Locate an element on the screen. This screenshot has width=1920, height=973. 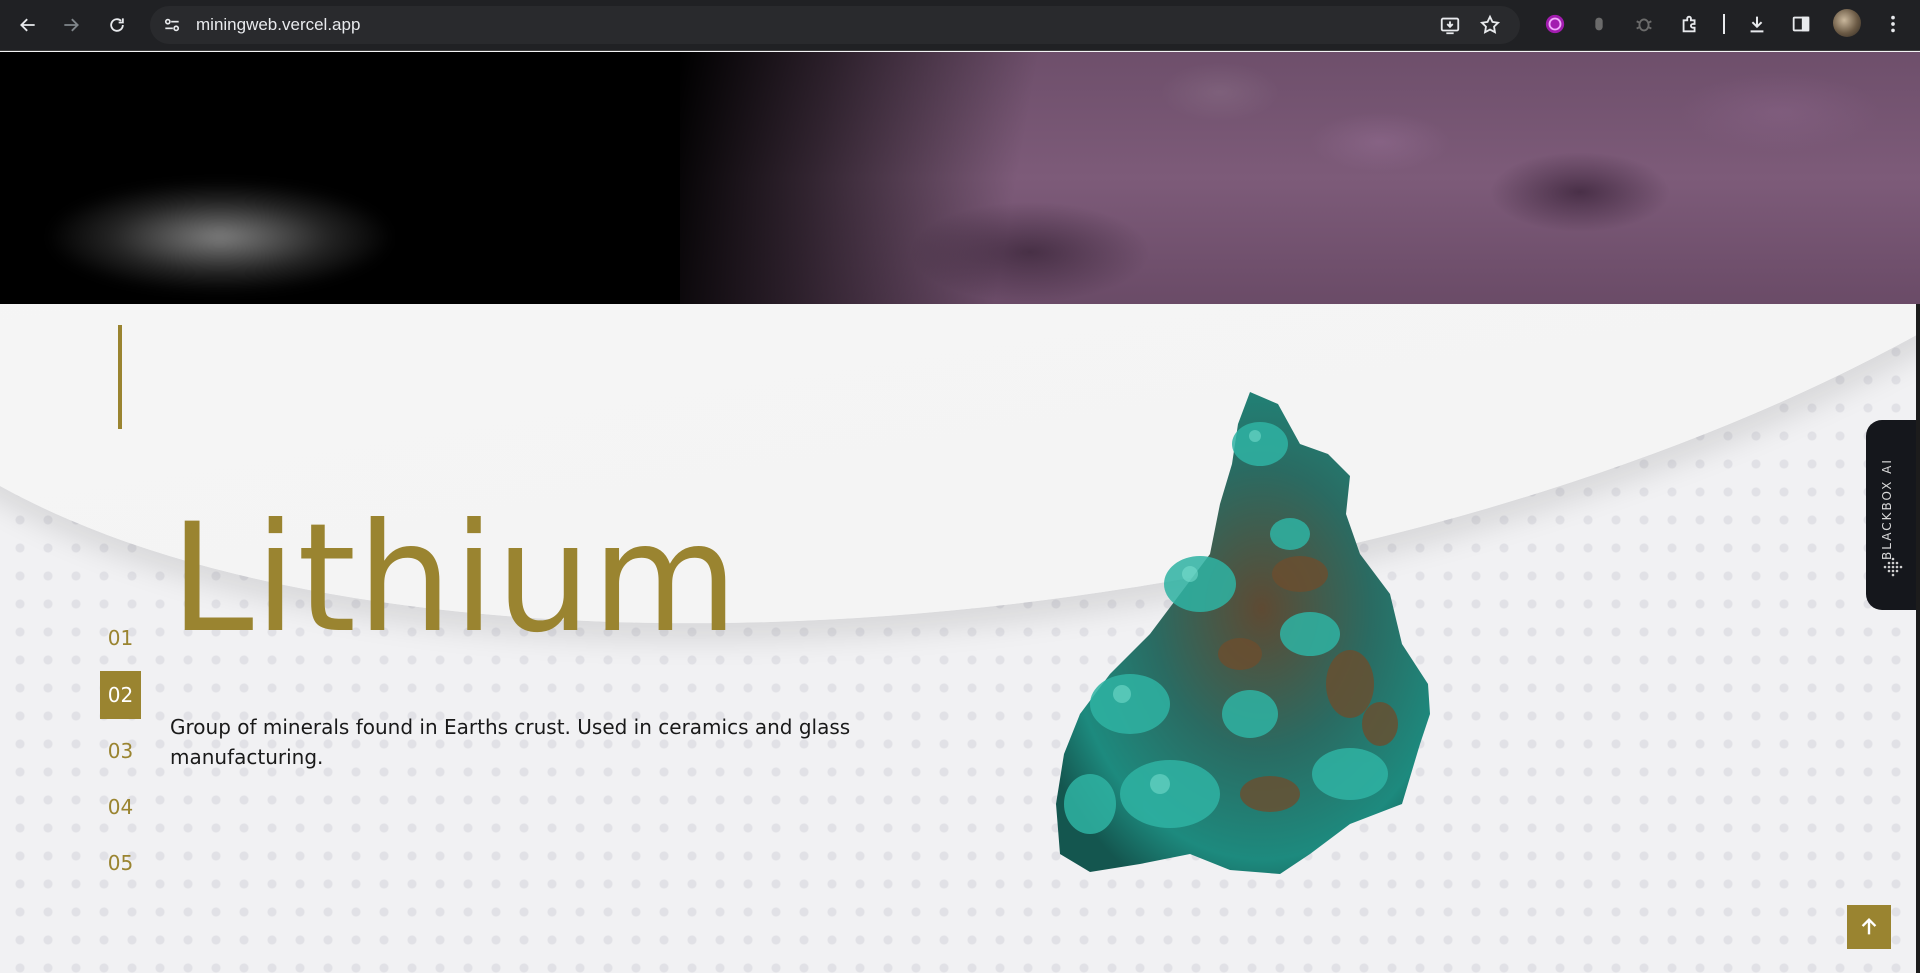
blackbox-label: BLACKBOX AI is located at coordinates (1887, 509).